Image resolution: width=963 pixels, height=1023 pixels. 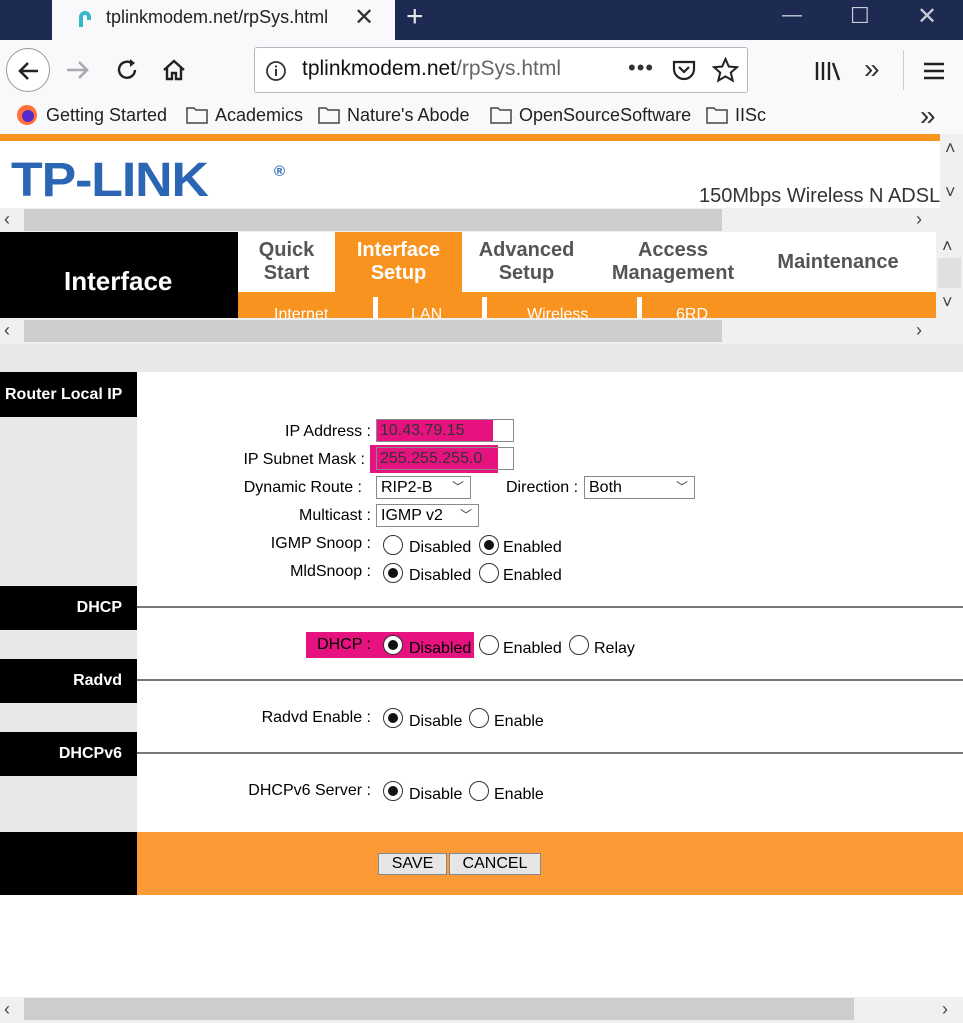 What do you see at coordinates (412, 864) in the screenshot?
I see `save-button: SAVE` at bounding box center [412, 864].